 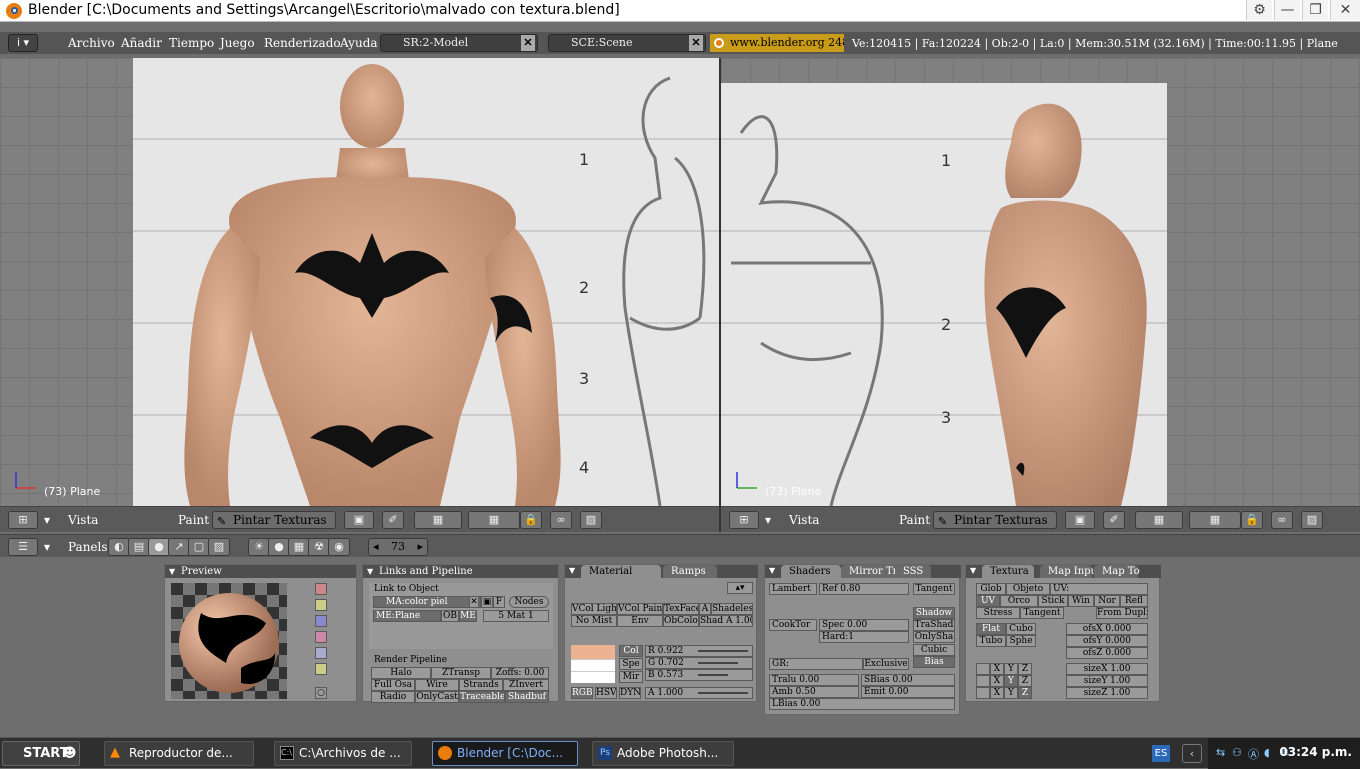 What do you see at coordinates (141, 43) in the screenshot?
I see `menu-anadir: Añadir` at bounding box center [141, 43].